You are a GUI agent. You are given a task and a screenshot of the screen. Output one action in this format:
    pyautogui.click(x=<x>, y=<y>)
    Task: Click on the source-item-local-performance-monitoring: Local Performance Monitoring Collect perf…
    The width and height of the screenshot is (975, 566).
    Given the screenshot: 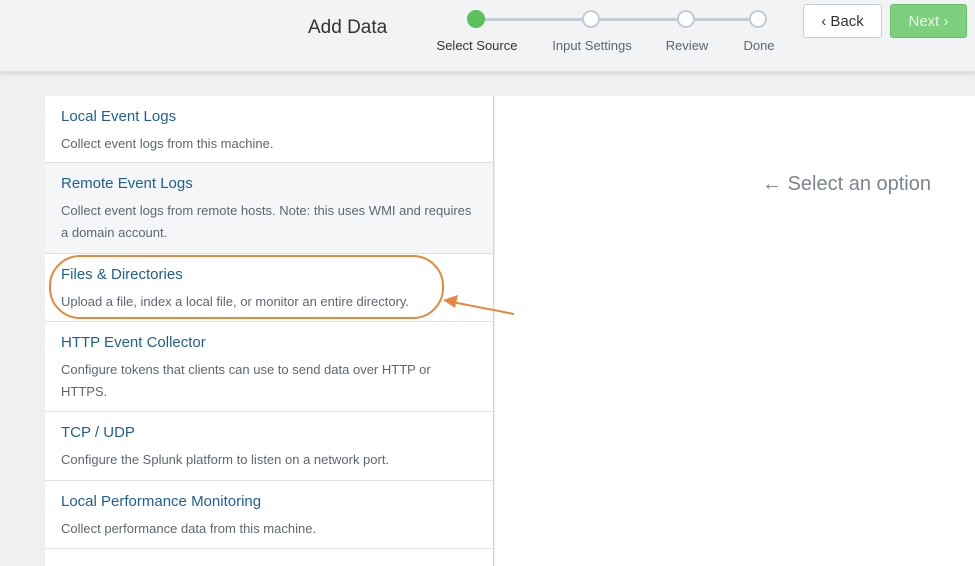 What is the action you would take?
    pyautogui.click(x=269, y=515)
    